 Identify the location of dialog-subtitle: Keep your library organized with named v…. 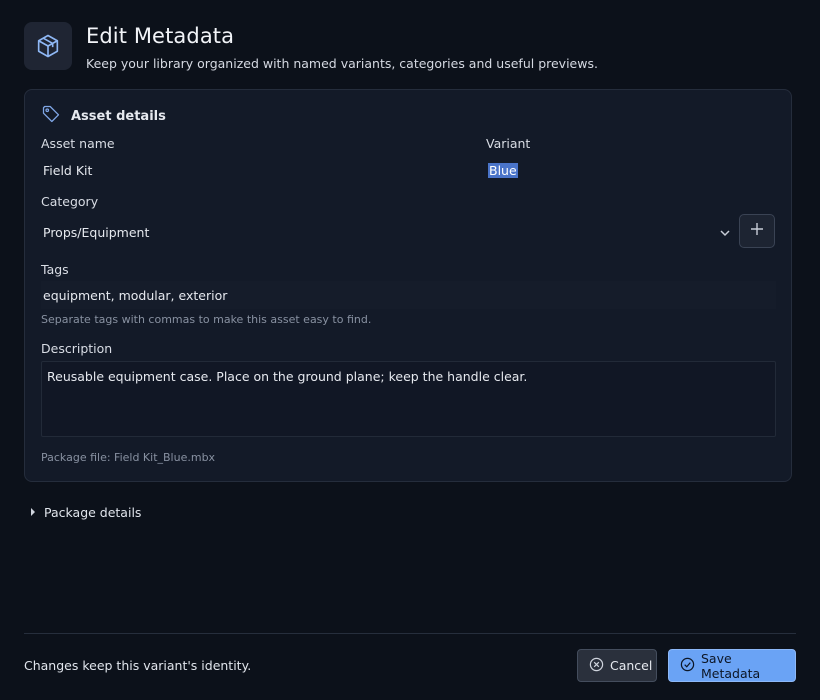
(342, 63).